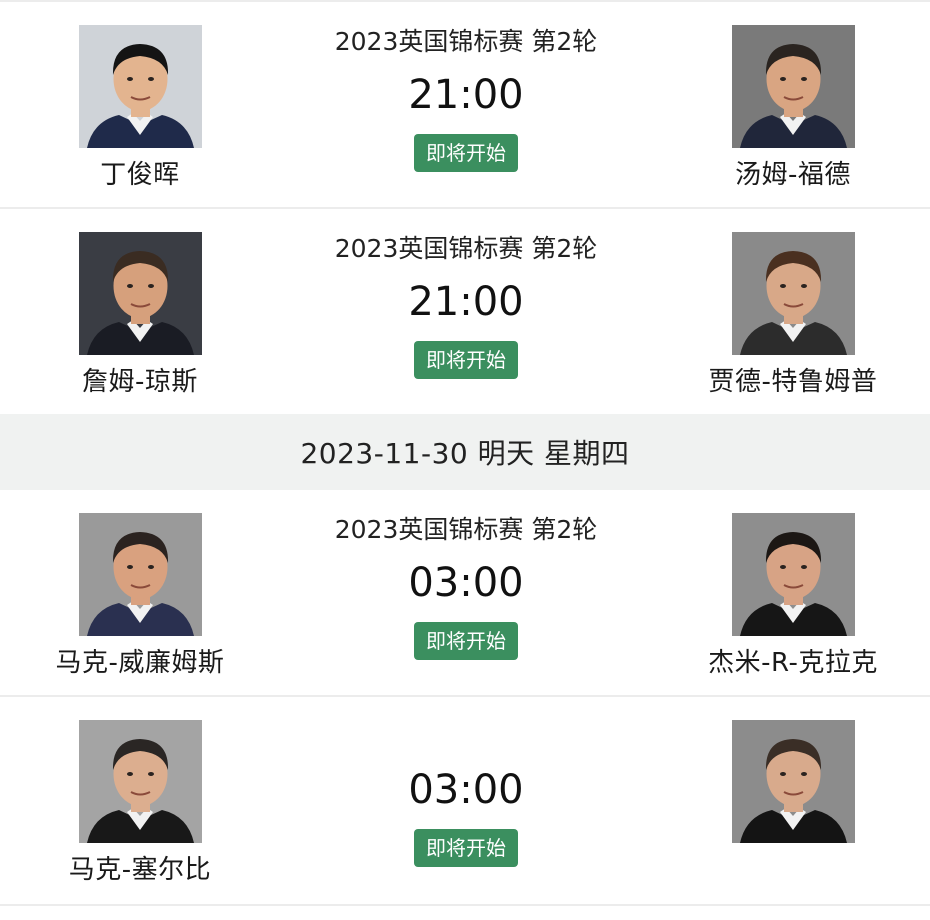  I want to click on player-name: 詹姆-琼斯, so click(140, 382).